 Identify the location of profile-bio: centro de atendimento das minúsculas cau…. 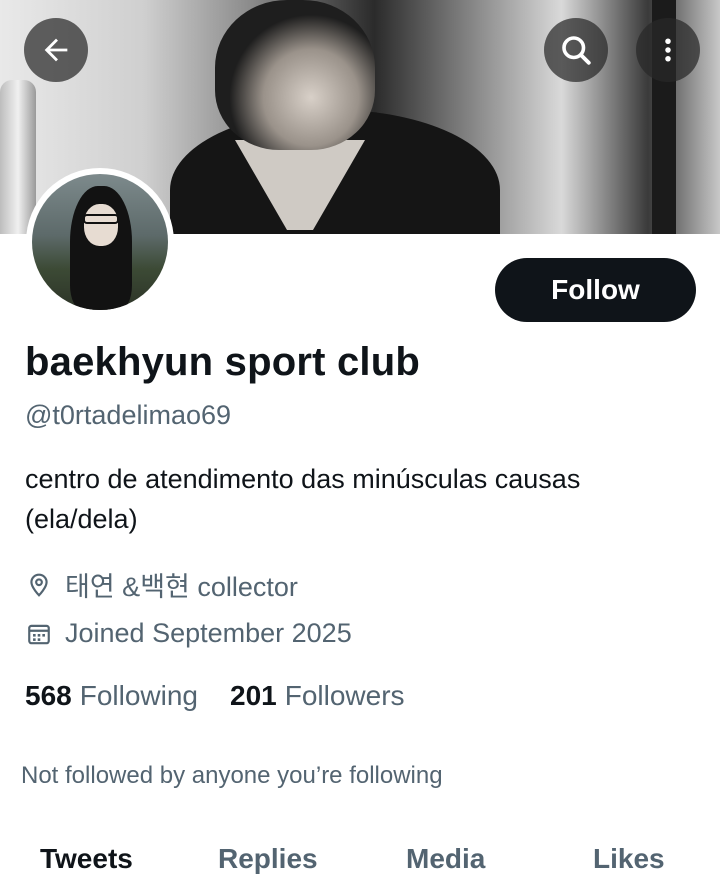
(303, 499).